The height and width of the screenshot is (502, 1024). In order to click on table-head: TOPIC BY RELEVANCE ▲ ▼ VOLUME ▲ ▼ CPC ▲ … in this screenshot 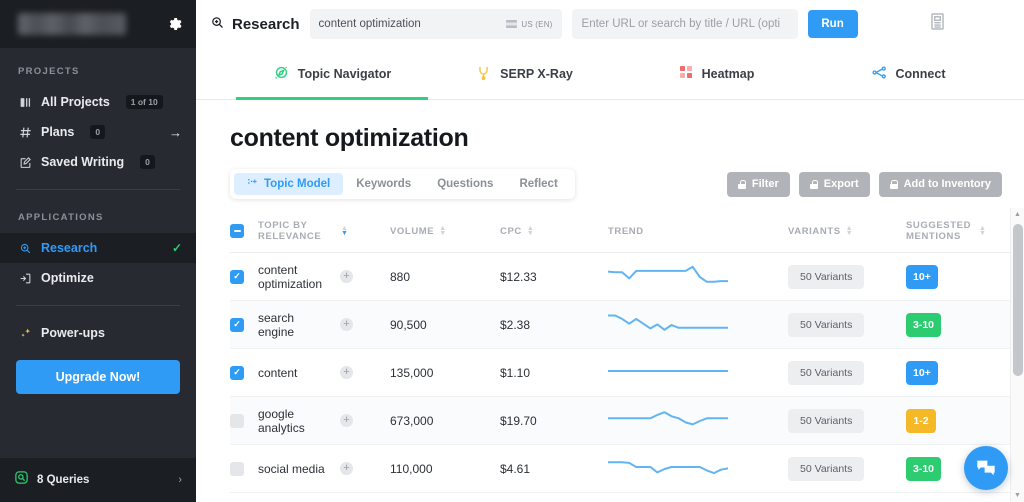, I will do `click(625, 232)`.